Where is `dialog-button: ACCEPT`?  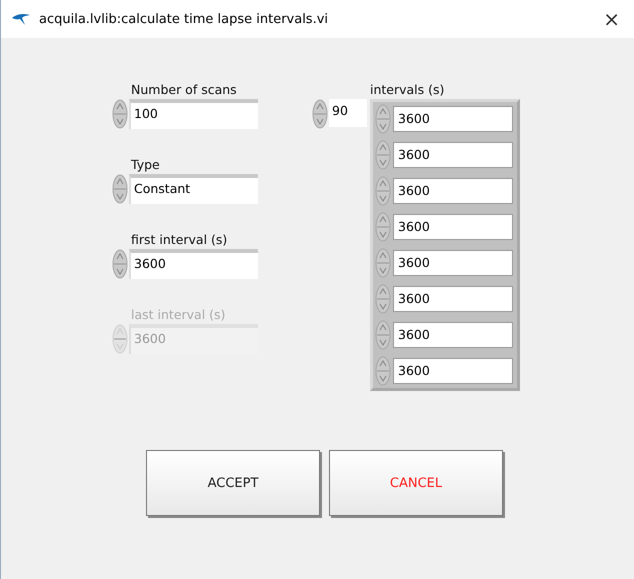
dialog-button: ACCEPT is located at coordinates (233, 483).